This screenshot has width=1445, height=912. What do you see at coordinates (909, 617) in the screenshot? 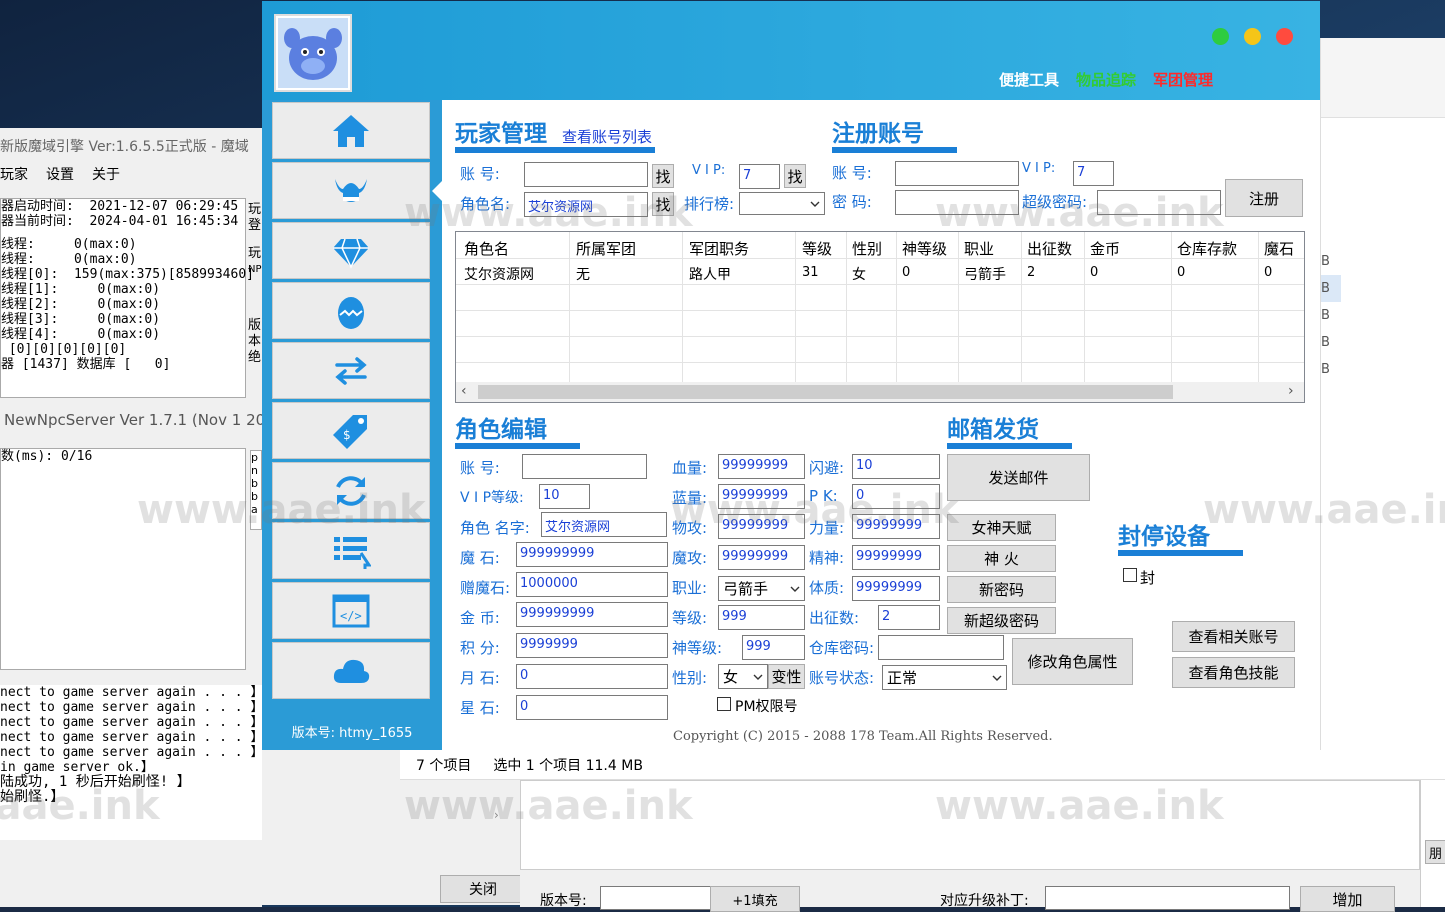
I see `edit-expedition-input: 2` at bounding box center [909, 617].